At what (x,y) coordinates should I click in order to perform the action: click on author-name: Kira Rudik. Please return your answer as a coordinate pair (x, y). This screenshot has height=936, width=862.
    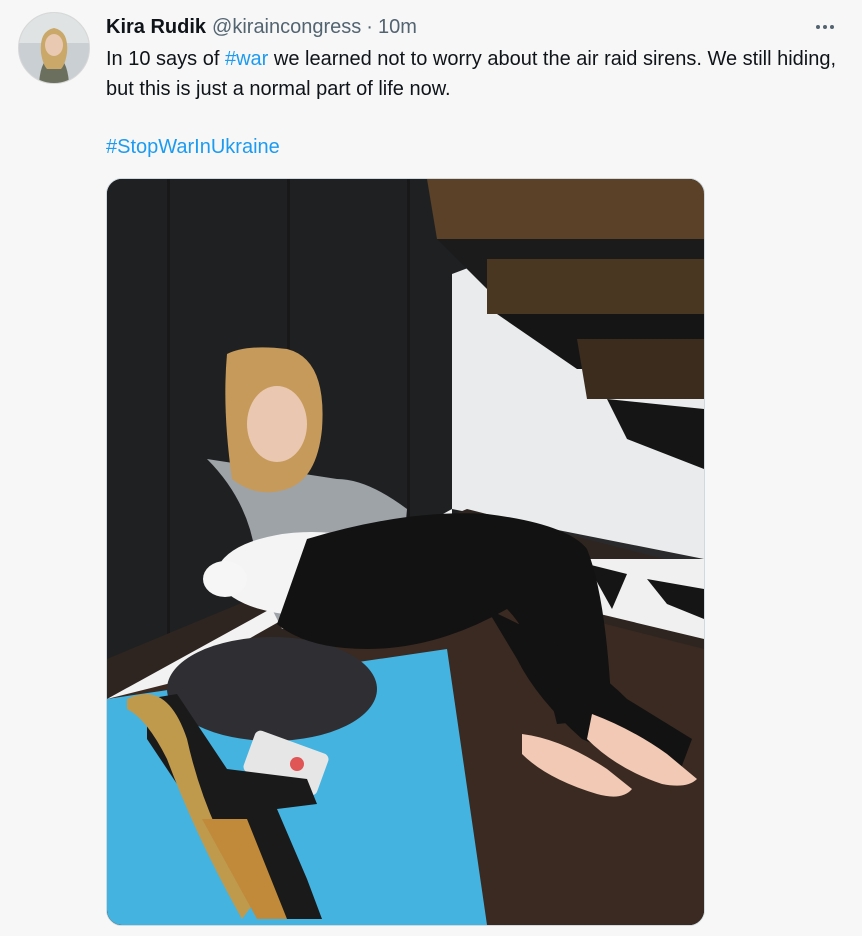
    Looking at the image, I should click on (156, 27).